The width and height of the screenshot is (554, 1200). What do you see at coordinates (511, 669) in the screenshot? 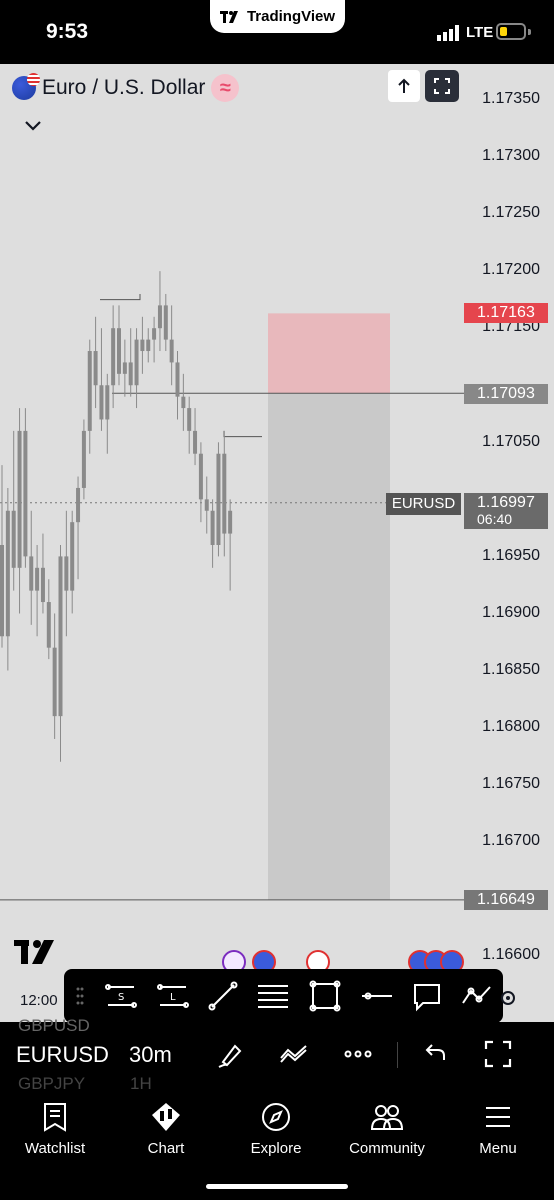
I see `price-axis-label: 1.16850` at bounding box center [511, 669].